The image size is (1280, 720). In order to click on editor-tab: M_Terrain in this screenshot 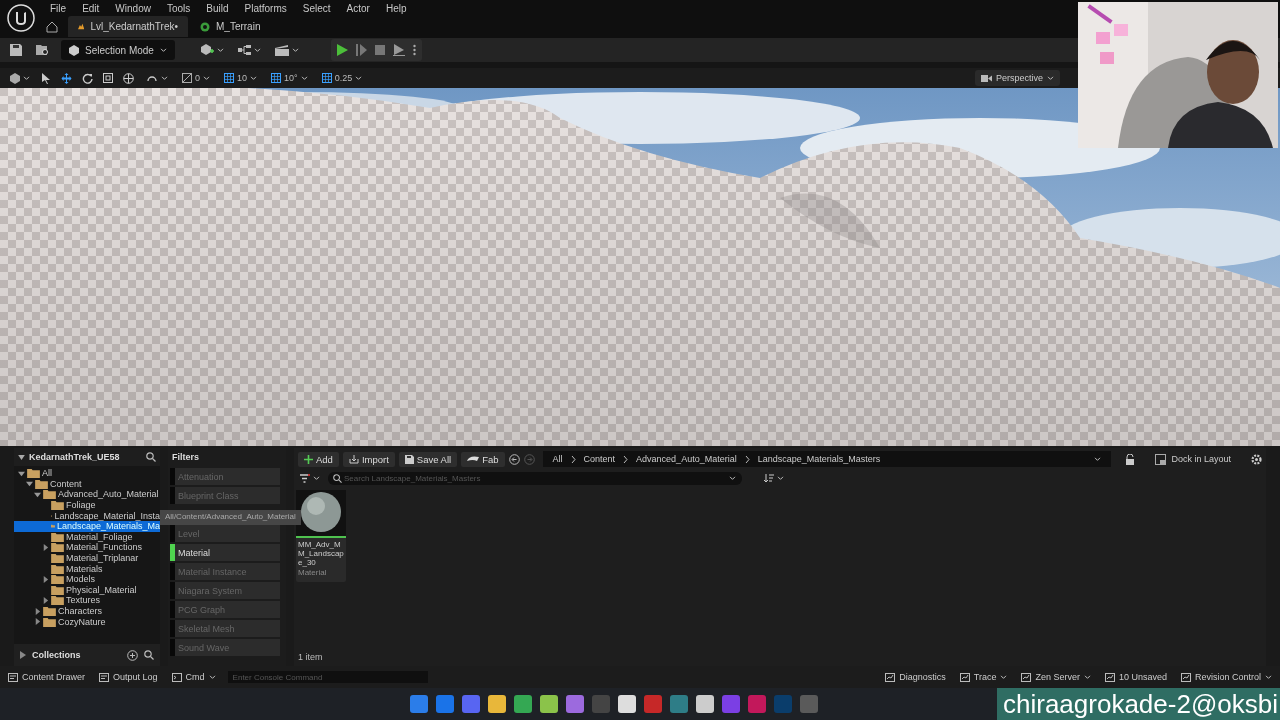, I will do `click(250, 26)`.